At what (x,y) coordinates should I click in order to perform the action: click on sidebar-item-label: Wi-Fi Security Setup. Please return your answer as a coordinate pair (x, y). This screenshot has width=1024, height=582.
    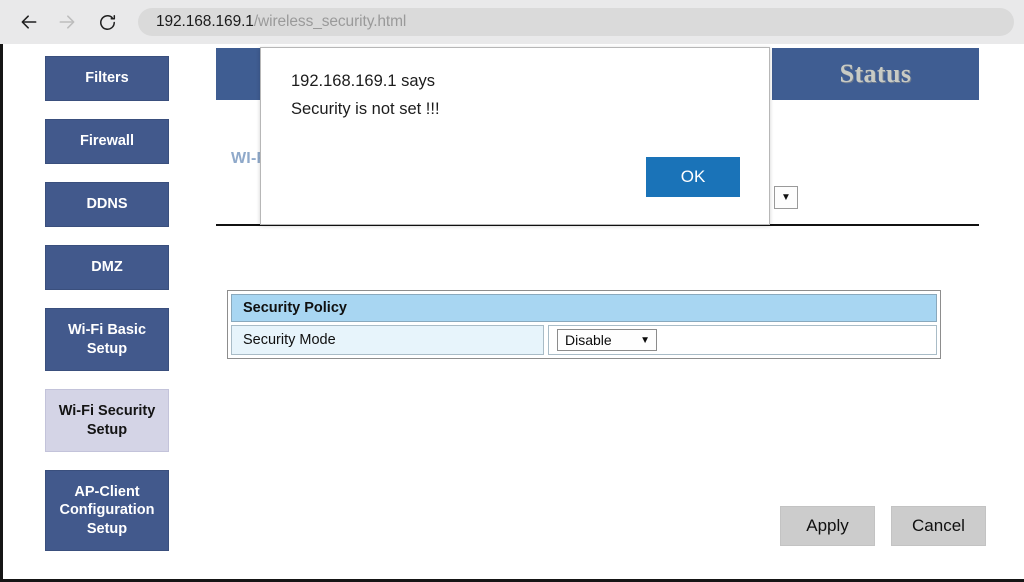
    Looking at the image, I should click on (107, 420).